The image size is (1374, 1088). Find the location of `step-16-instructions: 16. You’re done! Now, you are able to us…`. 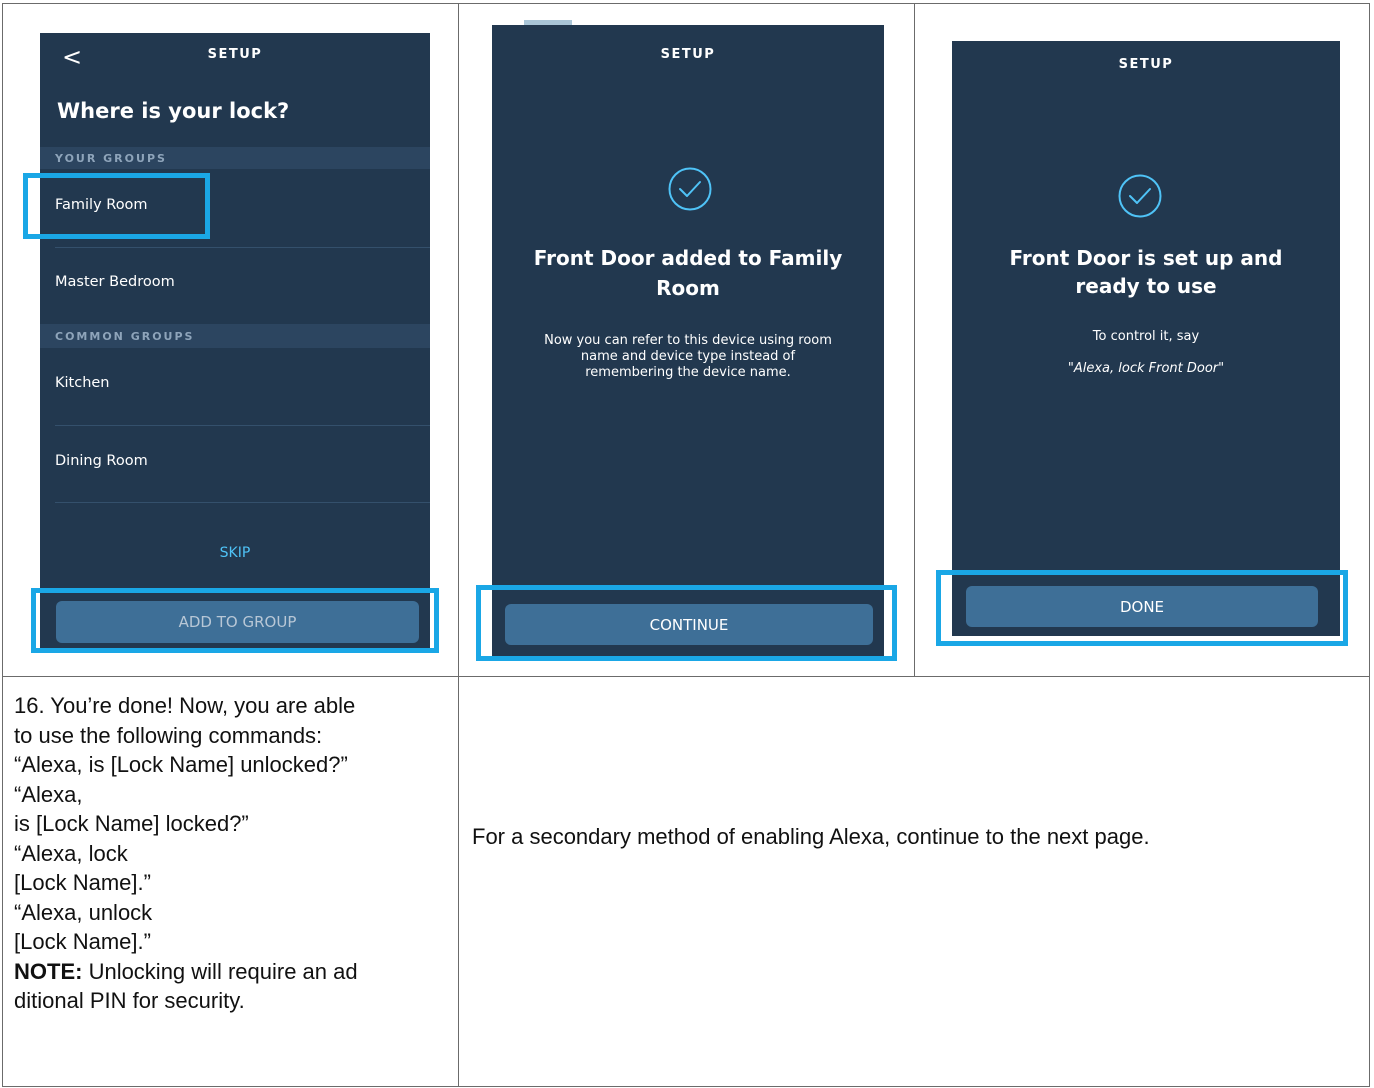

step-16-instructions: 16. You’re done! Now, you are able to us… is located at coordinates (186, 853).